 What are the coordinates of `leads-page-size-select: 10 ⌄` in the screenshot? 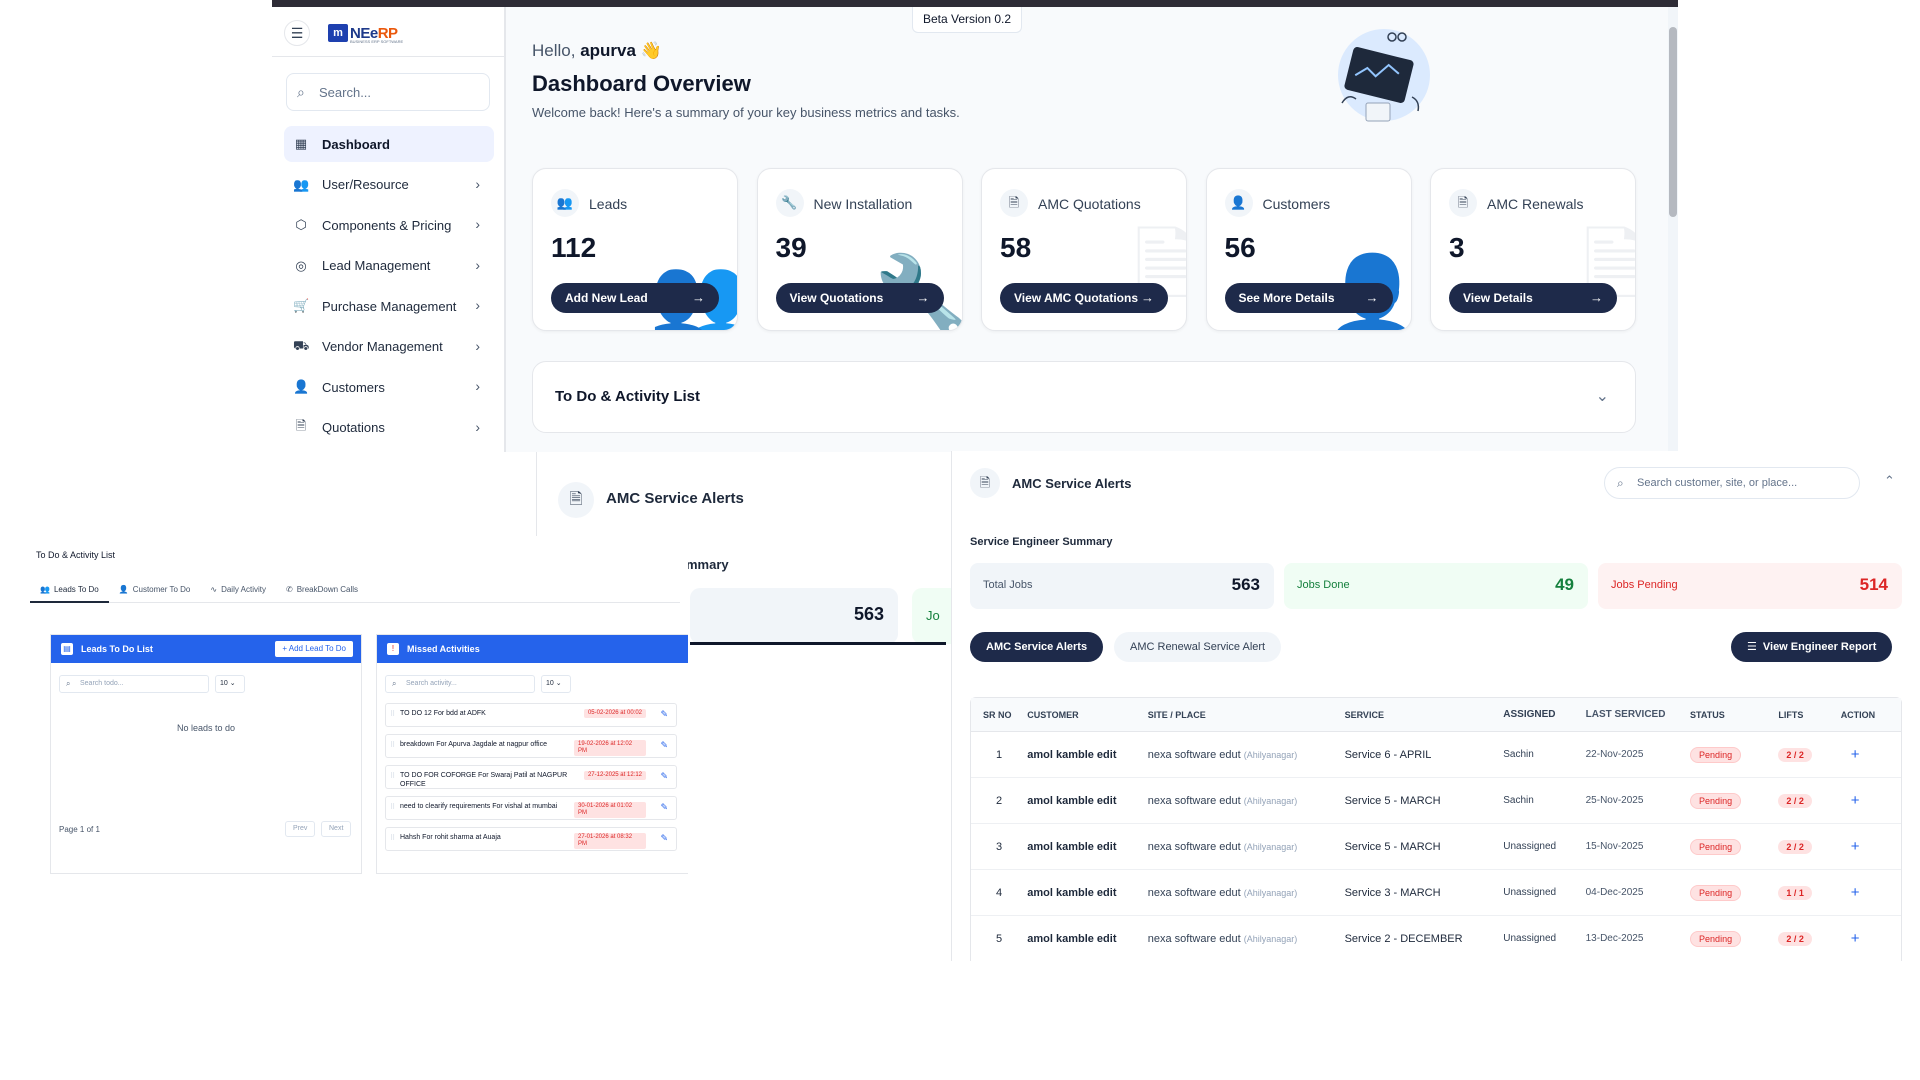 It's located at (230, 684).